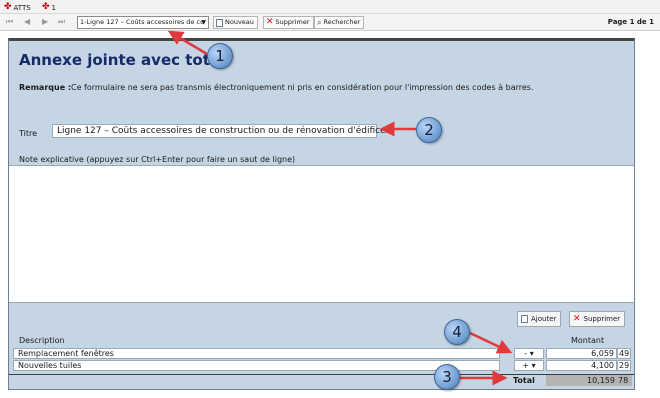  What do you see at coordinates (256, 353) in the screenshot?
I see `row-description-field: Remplacement fenêtres` at bounding box center [256, 353].